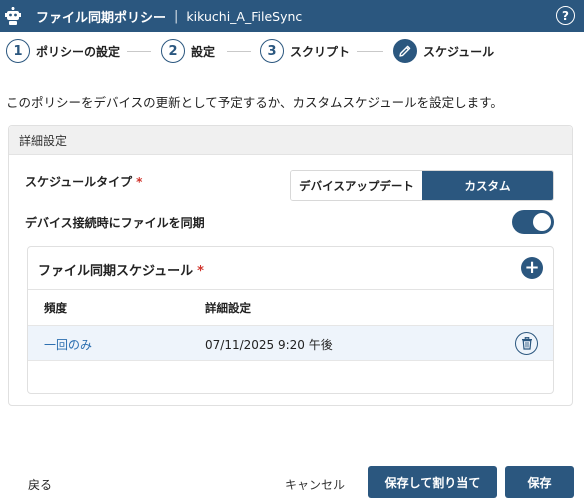 This screenshot has width=584, height=504. Describe the element at coordinates (173, 51) in the screenshot. I see `step-number: 2` at that location.